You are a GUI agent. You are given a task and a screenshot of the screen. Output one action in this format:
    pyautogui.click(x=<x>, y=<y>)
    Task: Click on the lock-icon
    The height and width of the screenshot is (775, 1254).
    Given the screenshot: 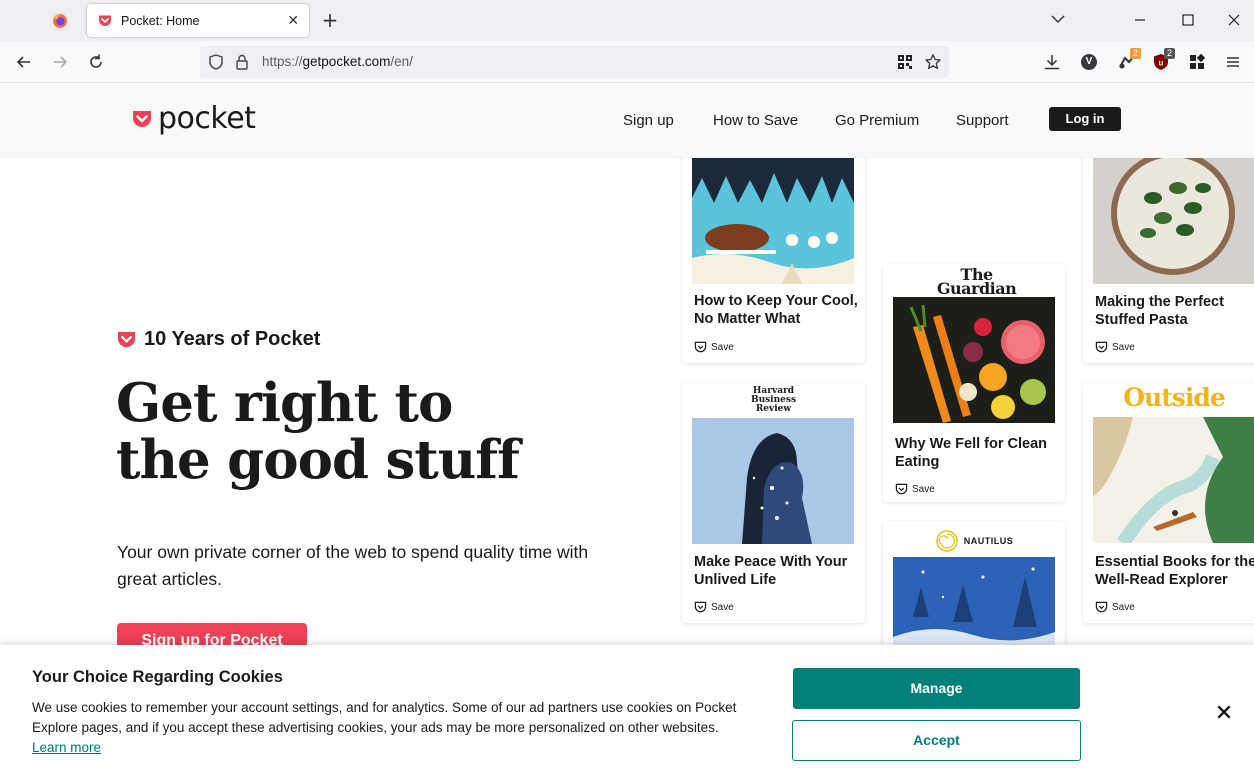 What is the action you would take?
    pyautogui.click(x=242, y=62)
    